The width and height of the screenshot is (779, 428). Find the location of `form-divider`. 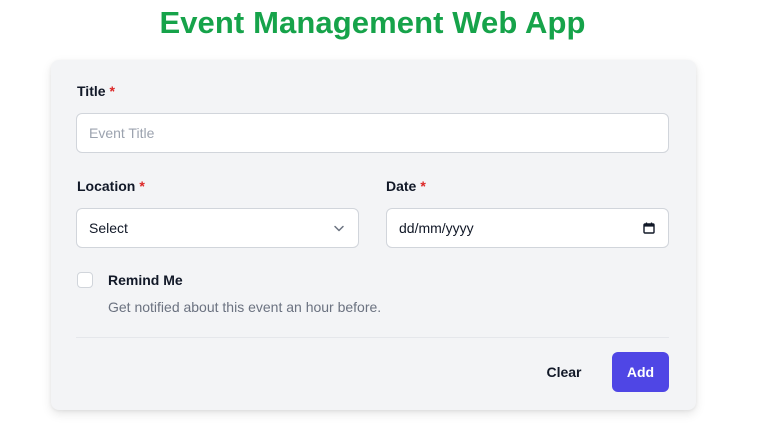

form-divider is located at coordinates (372, 337).